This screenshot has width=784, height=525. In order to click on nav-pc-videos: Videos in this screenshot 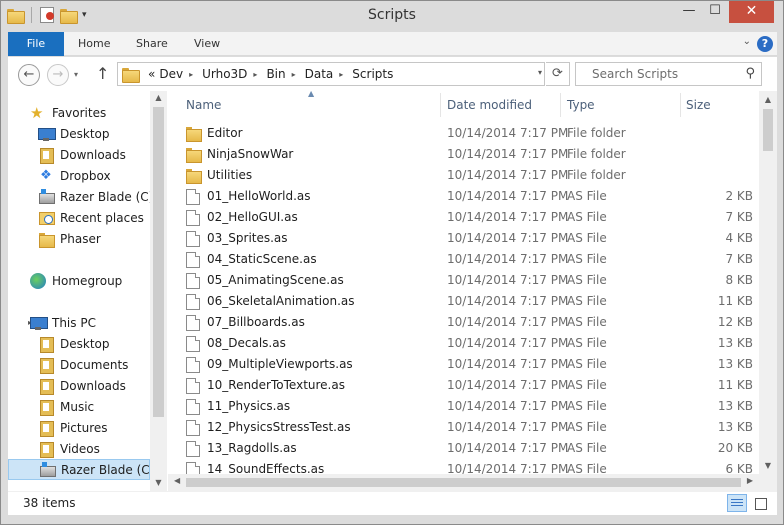, I will do `click(79, 448)`.